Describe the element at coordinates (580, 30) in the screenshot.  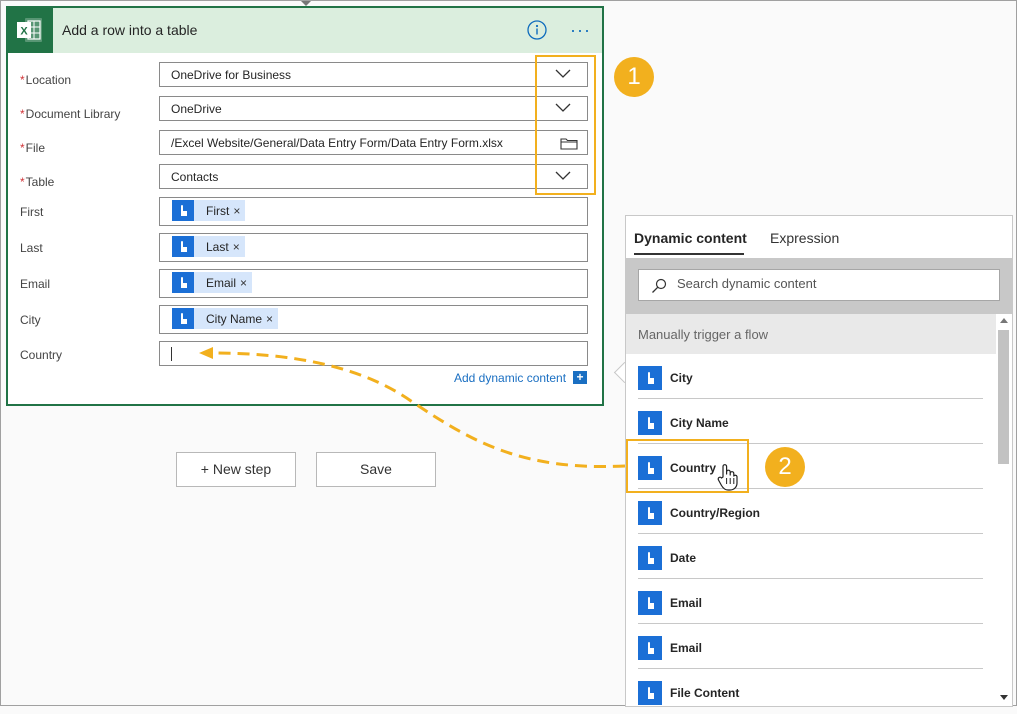
I see `more-icon: ···` at that location.